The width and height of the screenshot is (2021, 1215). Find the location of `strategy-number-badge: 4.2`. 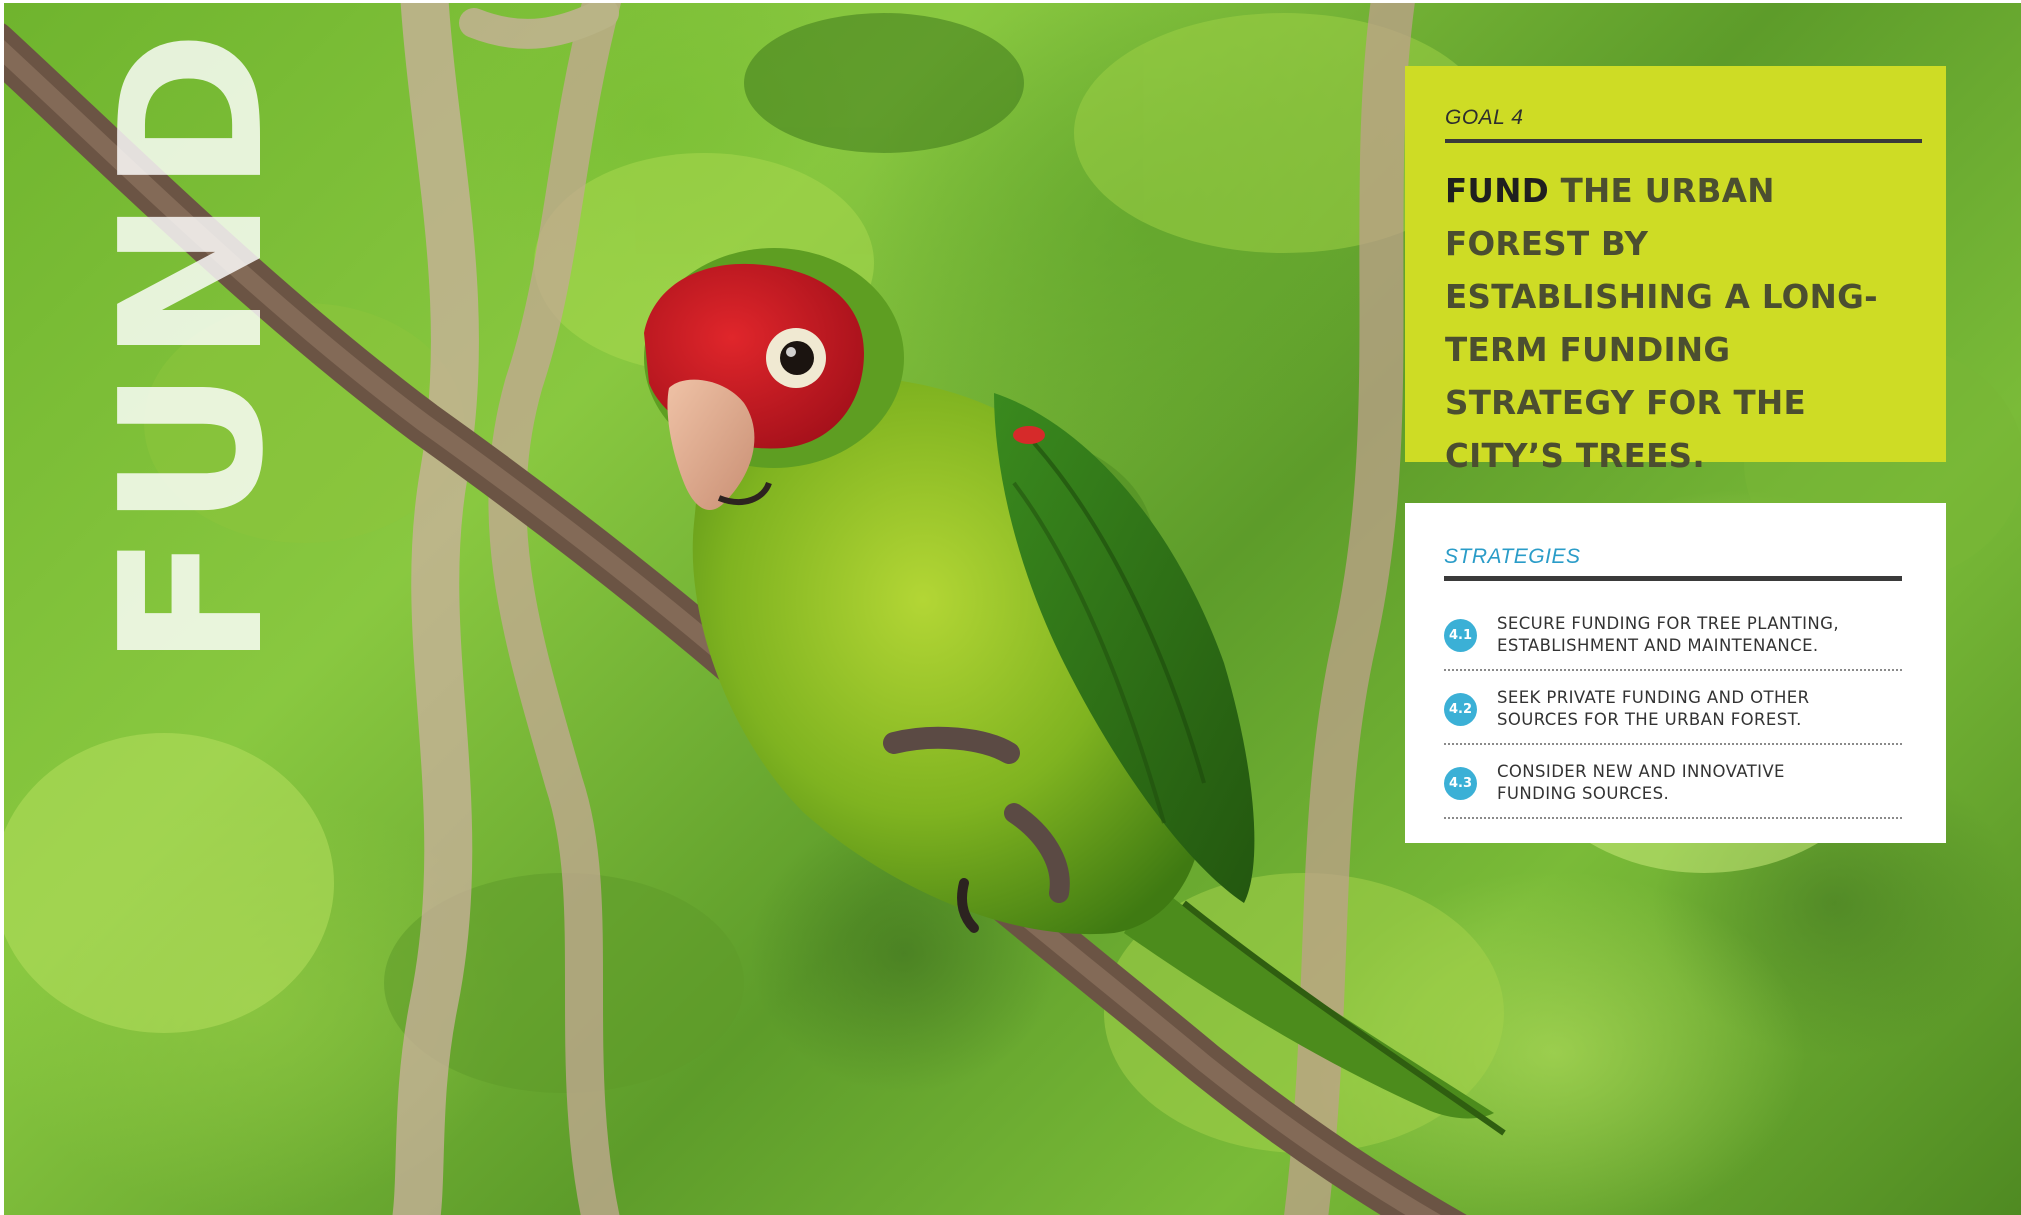

strategy-number-badge: 4.2 is located at coordinates (1460, 709).